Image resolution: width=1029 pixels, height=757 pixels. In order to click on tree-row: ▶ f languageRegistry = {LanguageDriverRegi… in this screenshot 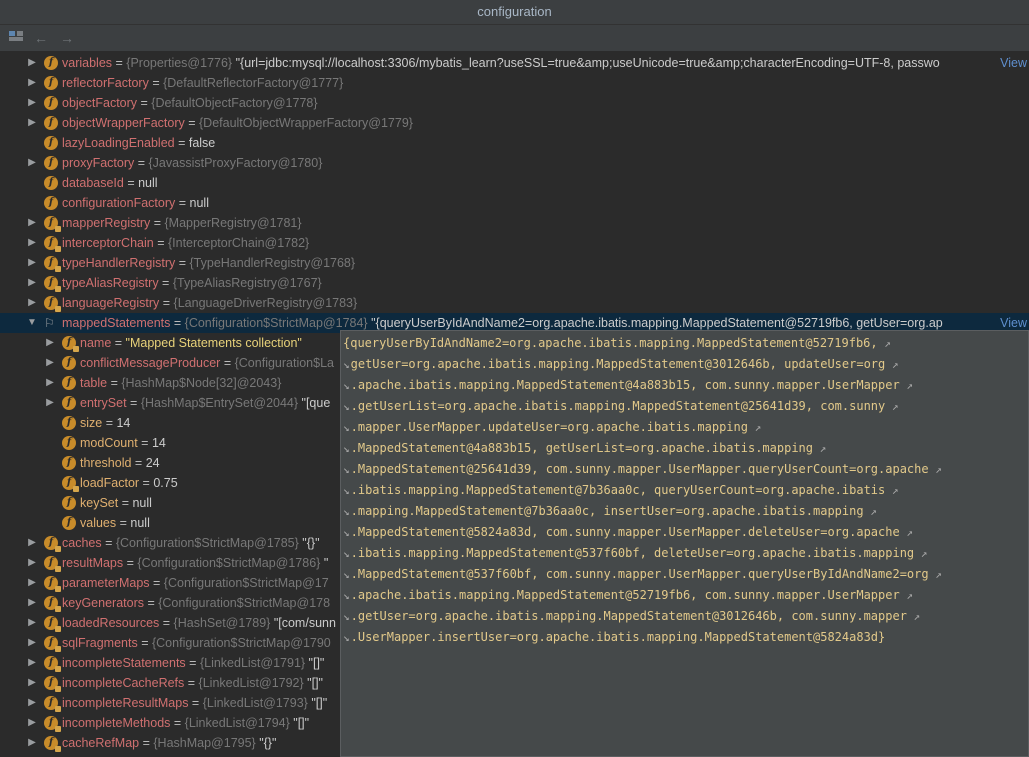, I will do `click(514, 303)`.